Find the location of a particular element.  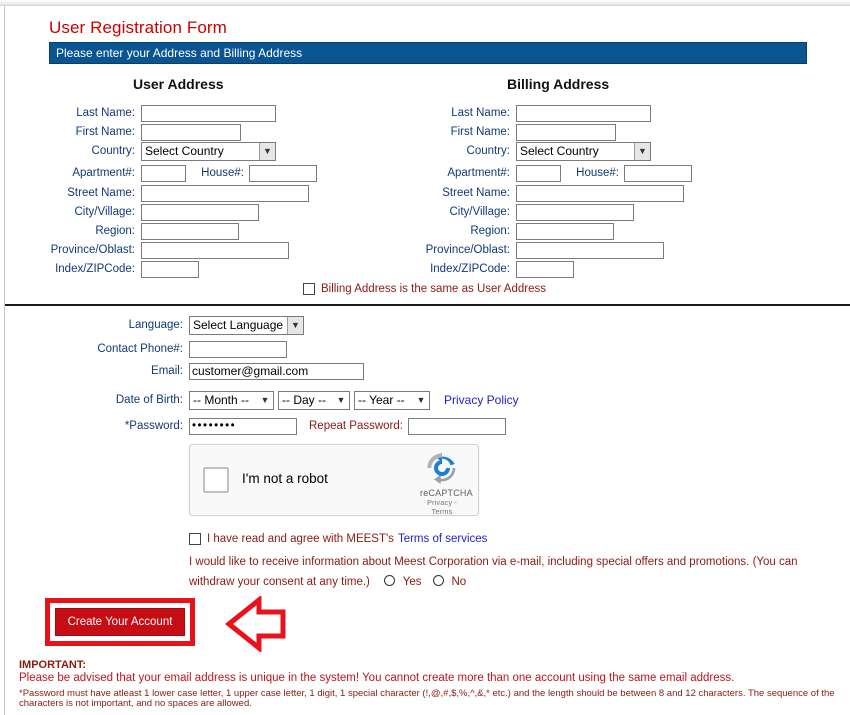

password-input is located at coordinates (243, 426).